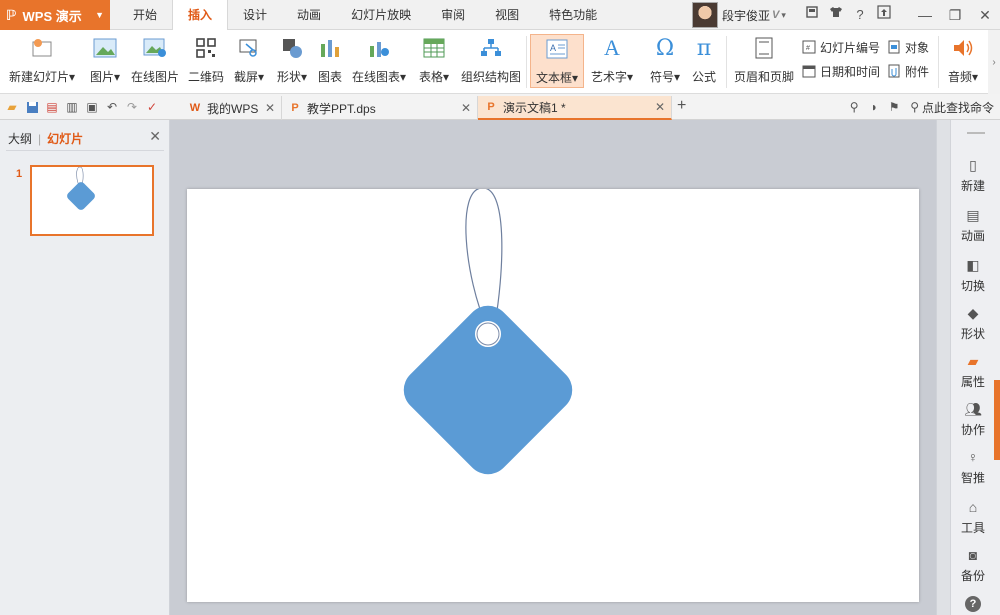  I want to click on shape-button: 形状▾, so click(292, 61).